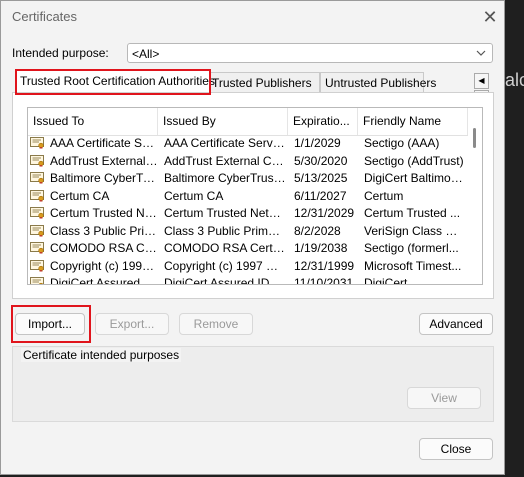  Describe the element at coordinates (216, 324) in the screenshot. I see `remove-button: Remove` at that location.